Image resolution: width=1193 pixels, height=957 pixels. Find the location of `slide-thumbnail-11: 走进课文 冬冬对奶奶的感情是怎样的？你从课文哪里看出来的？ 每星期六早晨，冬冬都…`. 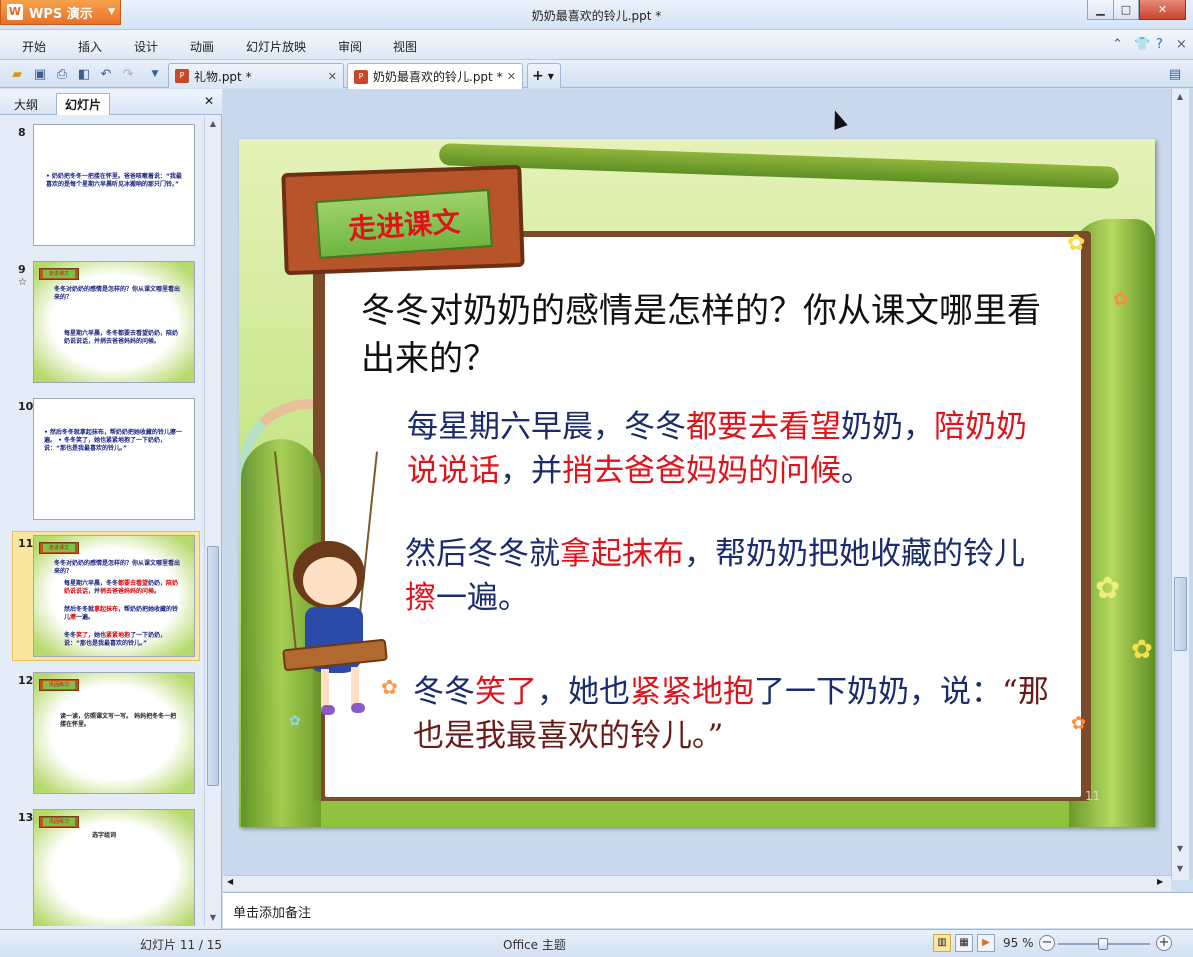

slide-thumbnail-11: 走进课文 冬冬对奶奶的感情是怎样的？你从课文哪里看出来的？ 每星期六早晨，冬冬都… is located at coordinates (114, 596).